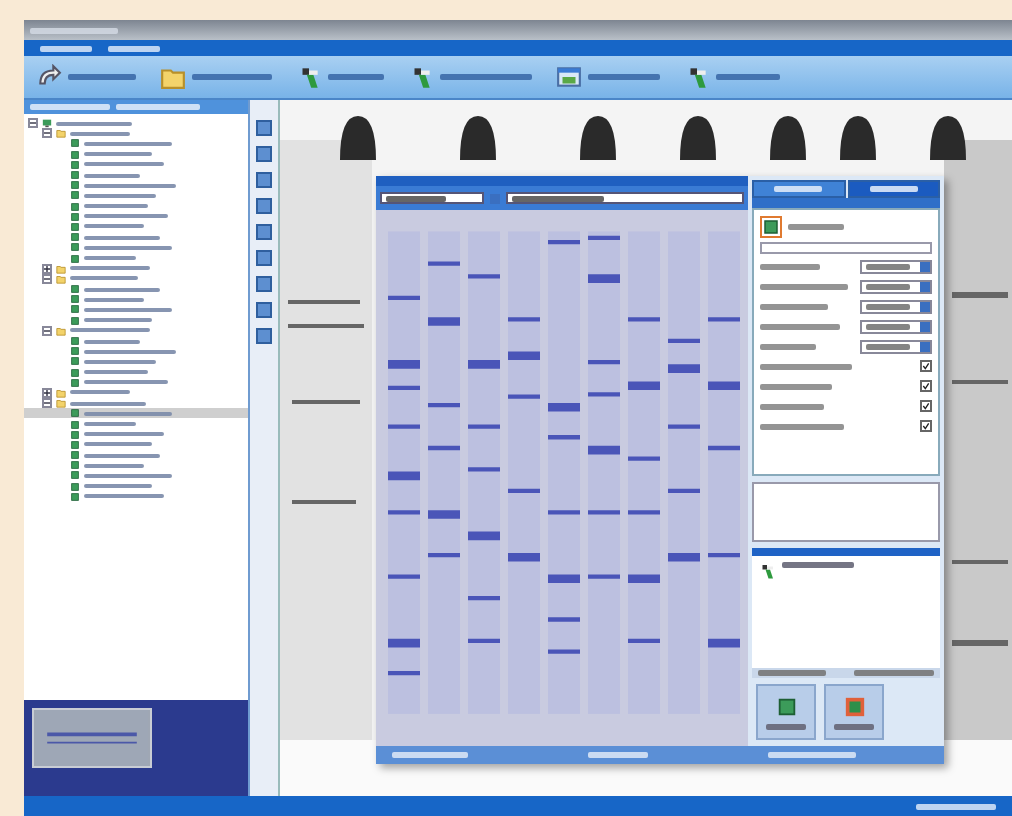 The height and width of the screenshot is (816, 1012). I want to click on tree-item, so click(136, 413).